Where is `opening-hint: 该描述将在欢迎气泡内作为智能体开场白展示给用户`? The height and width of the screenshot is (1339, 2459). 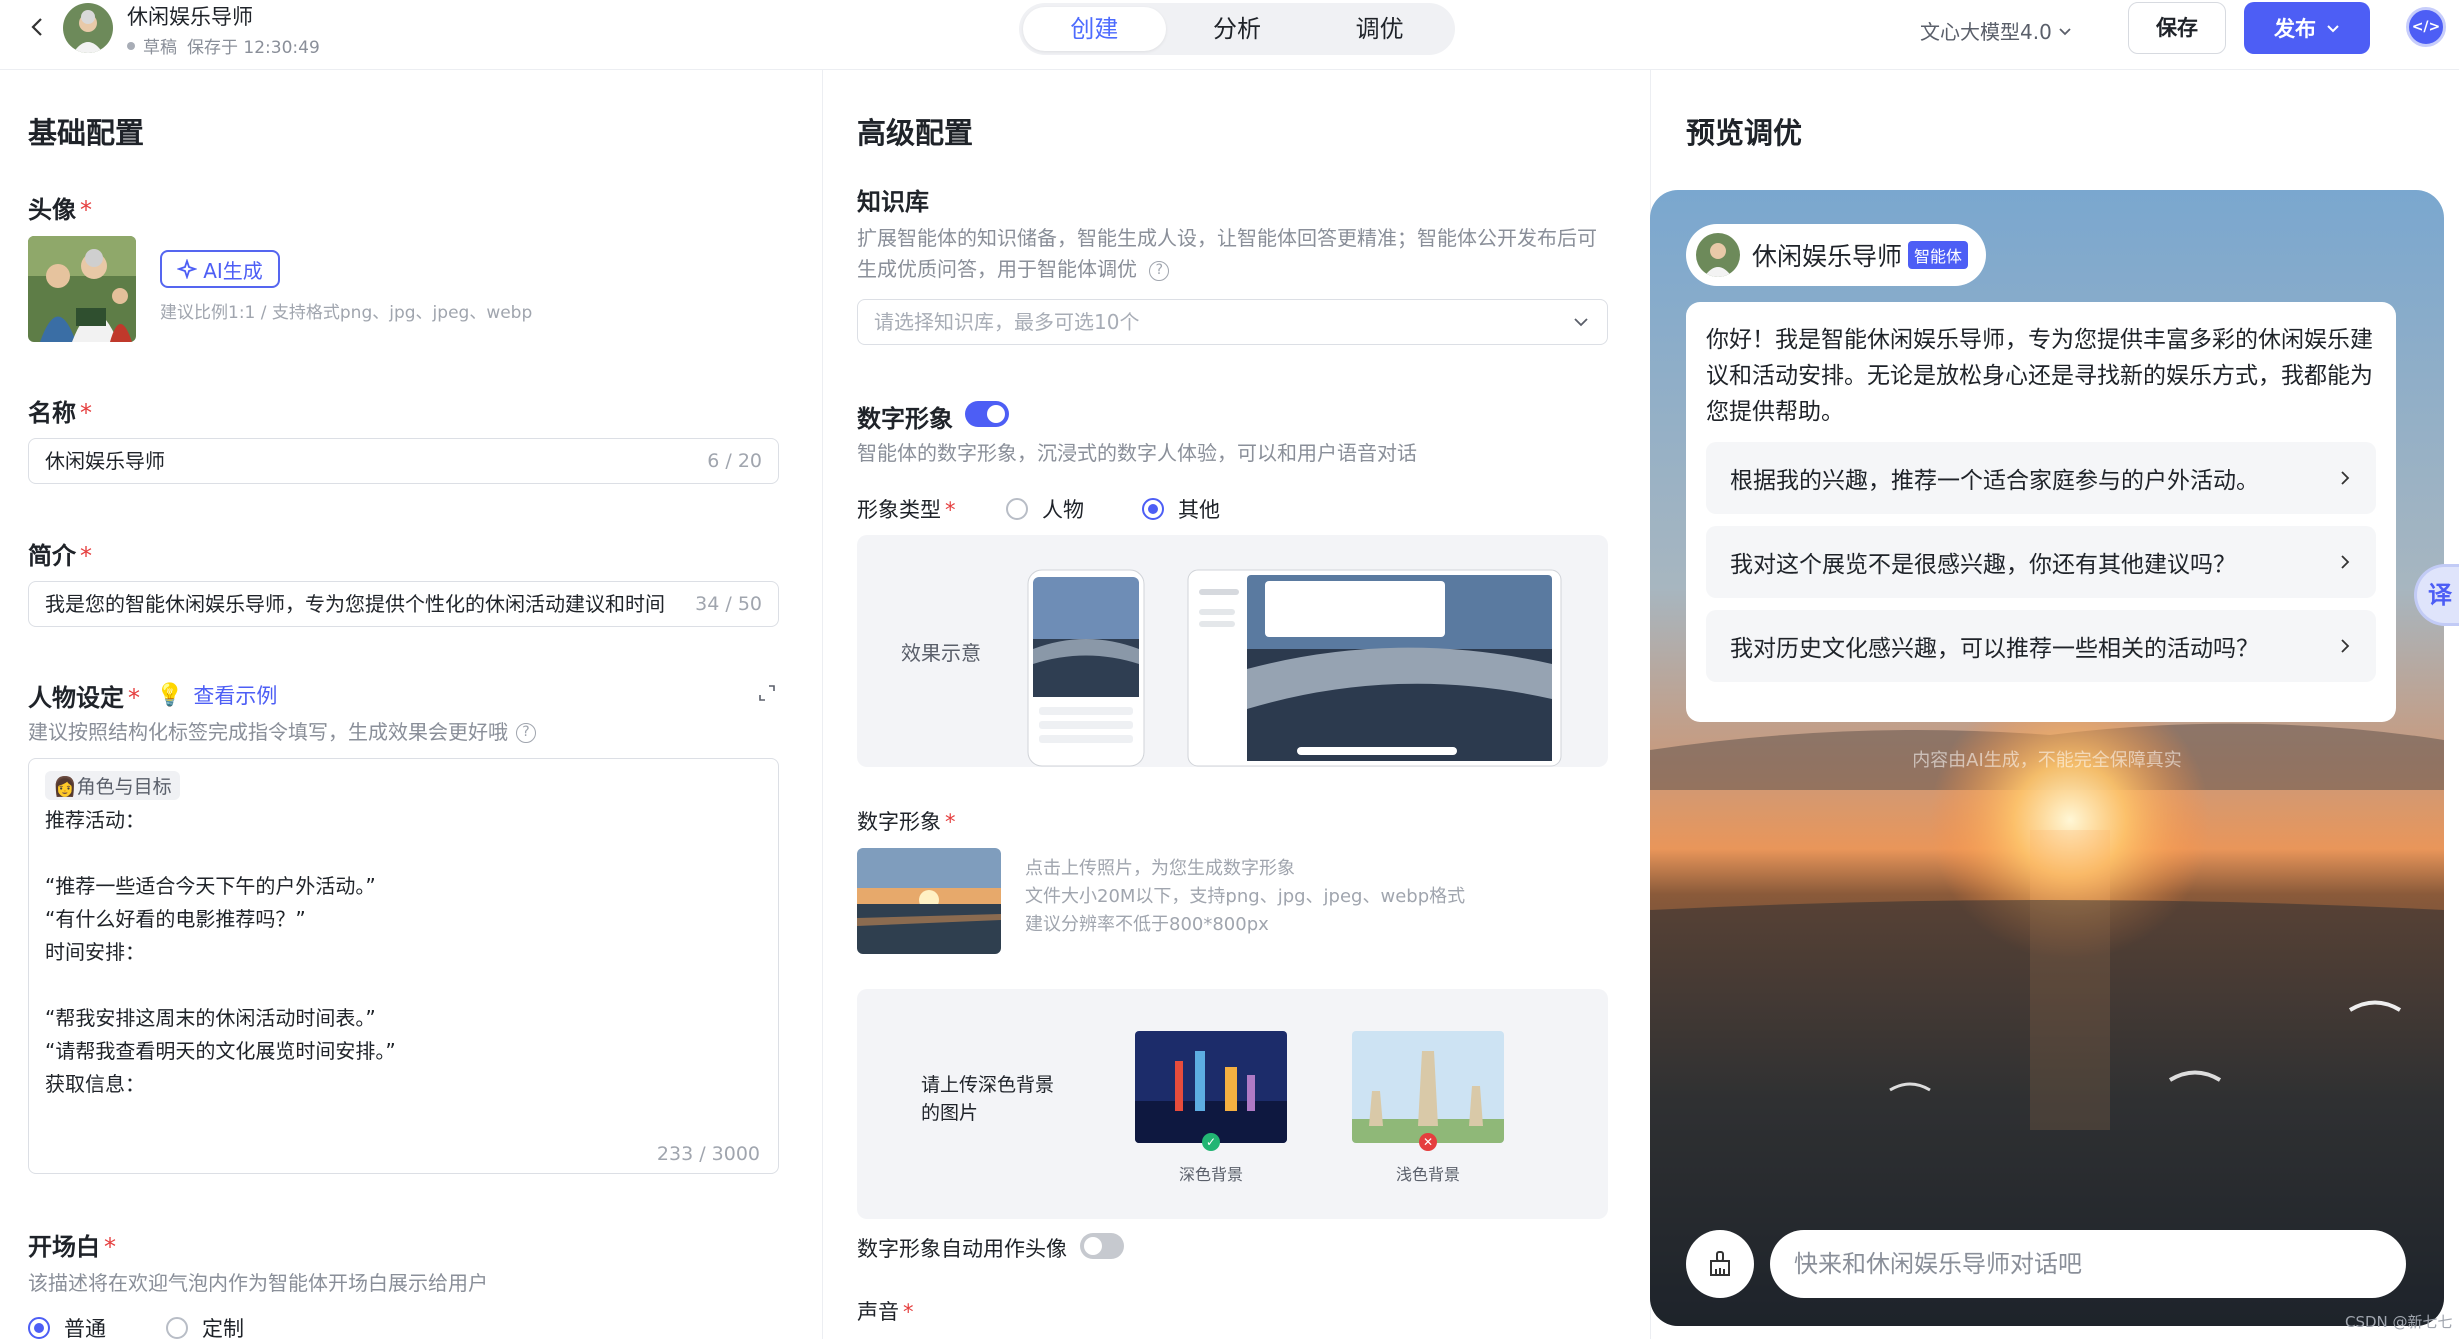
opening-hint: 该描述将在欢迎气泡内作为智能体开场白展示给用户 is located at coordinates (258, 1283).